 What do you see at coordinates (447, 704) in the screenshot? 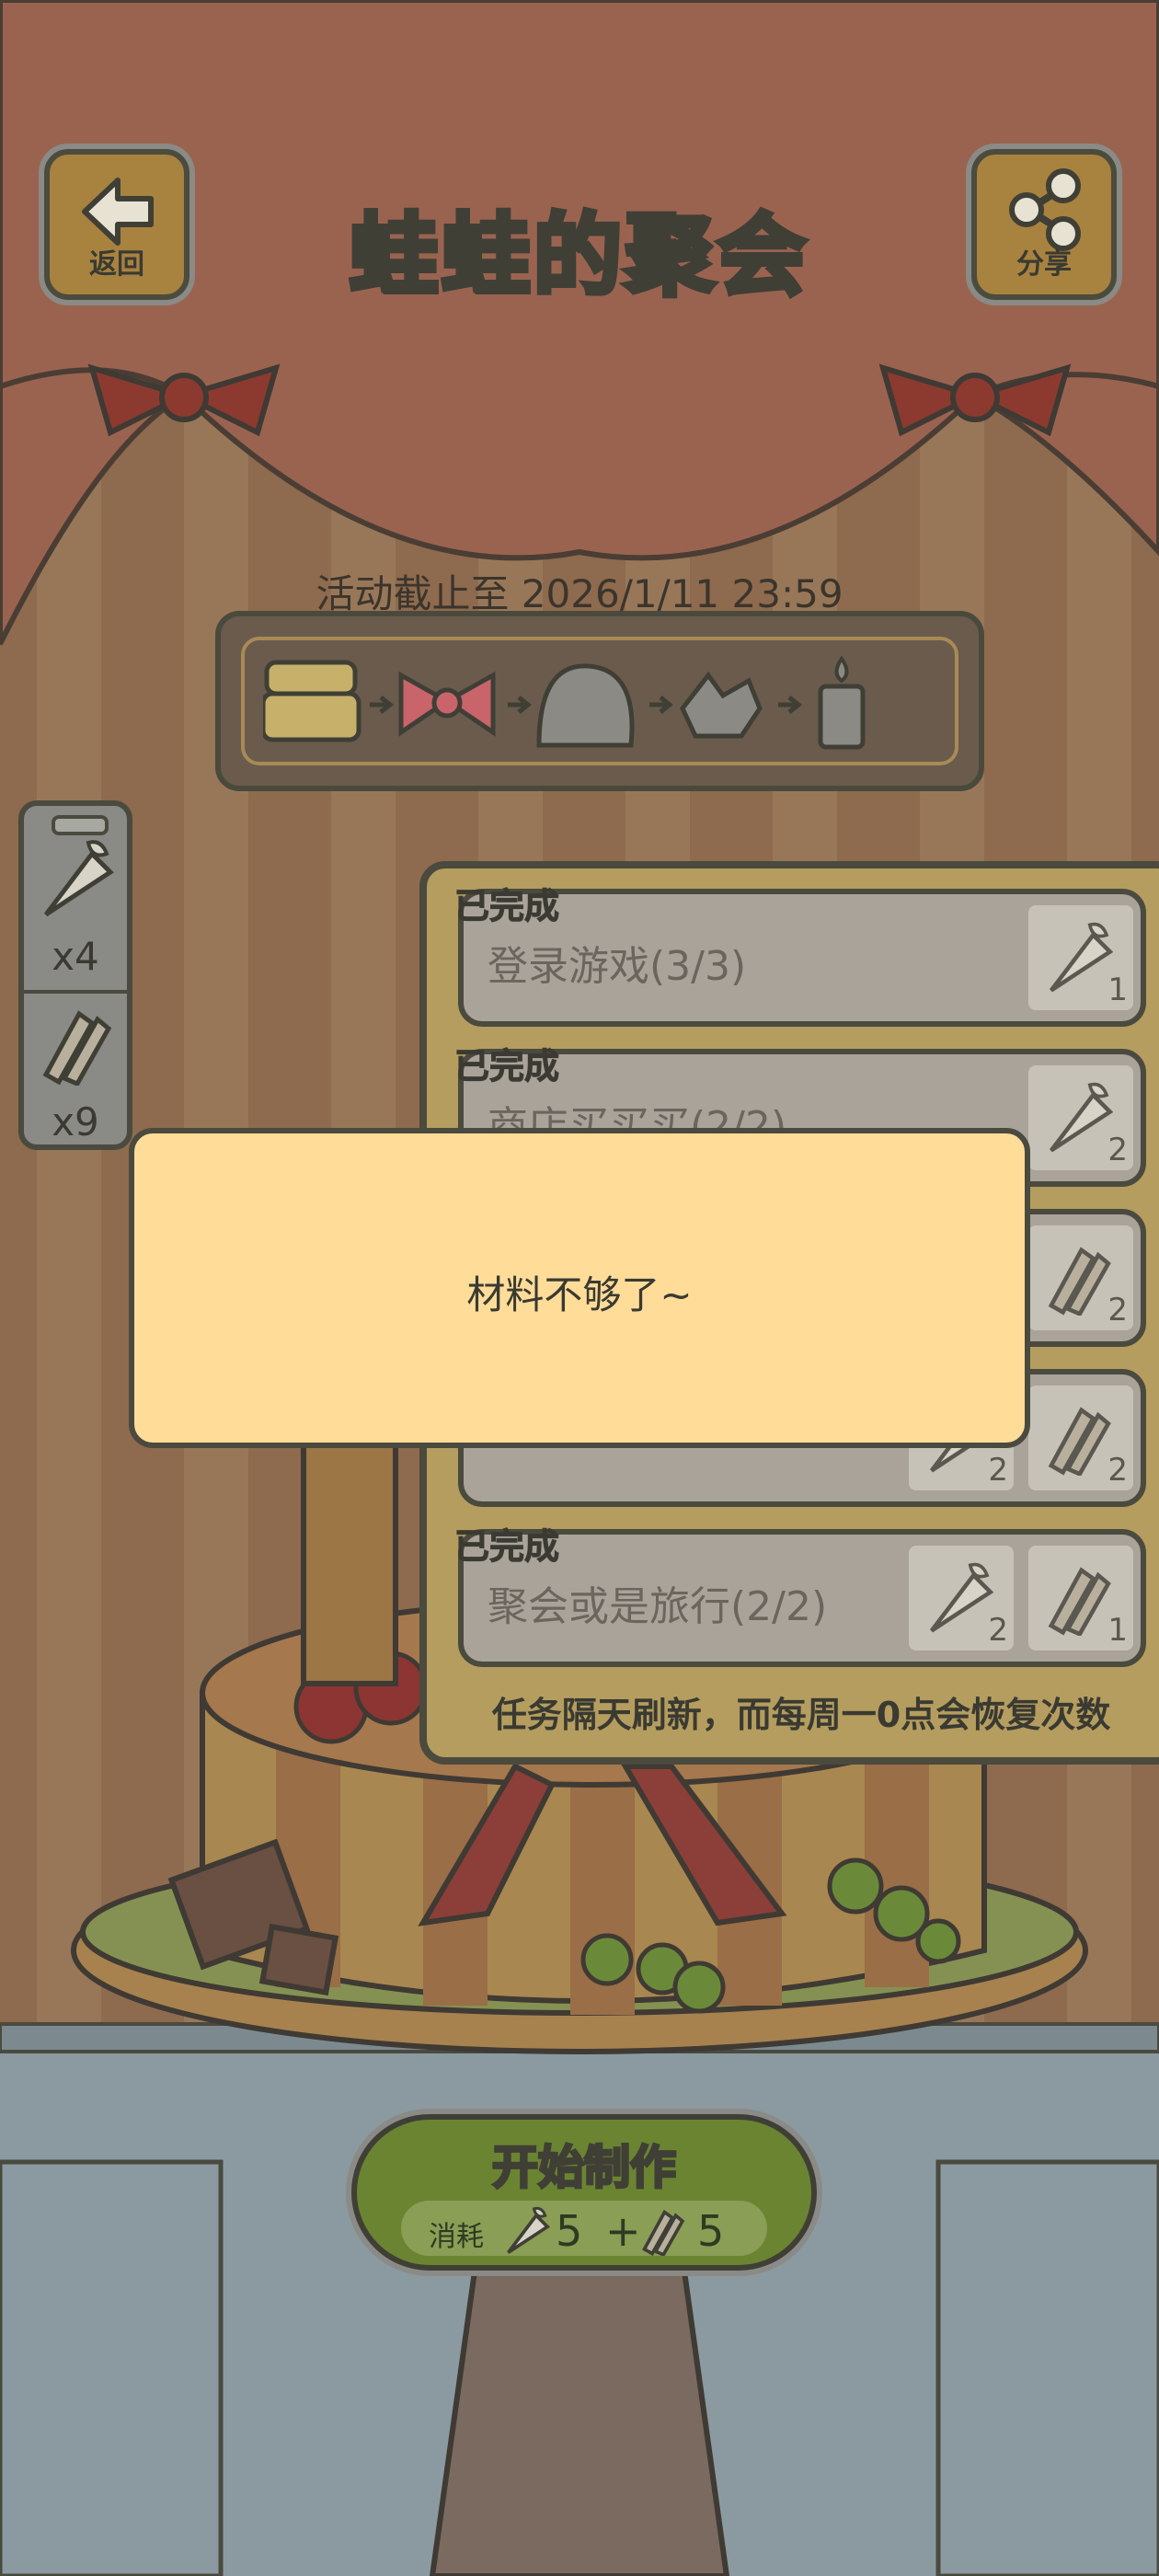
I see `ribbon-bow-icon` at bounding box center [447, 704].